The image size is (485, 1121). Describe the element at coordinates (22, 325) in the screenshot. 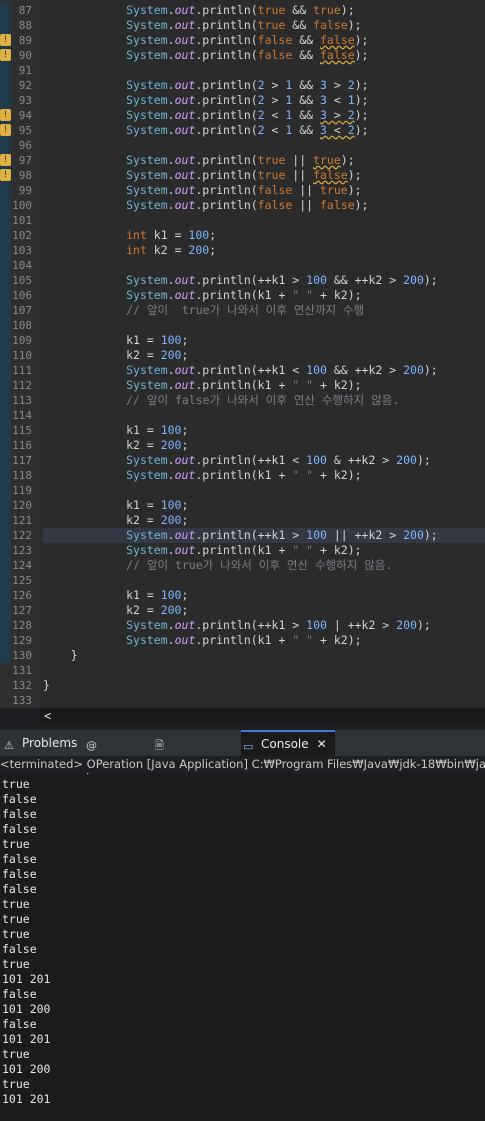

I see `line-number: 108` at that location.